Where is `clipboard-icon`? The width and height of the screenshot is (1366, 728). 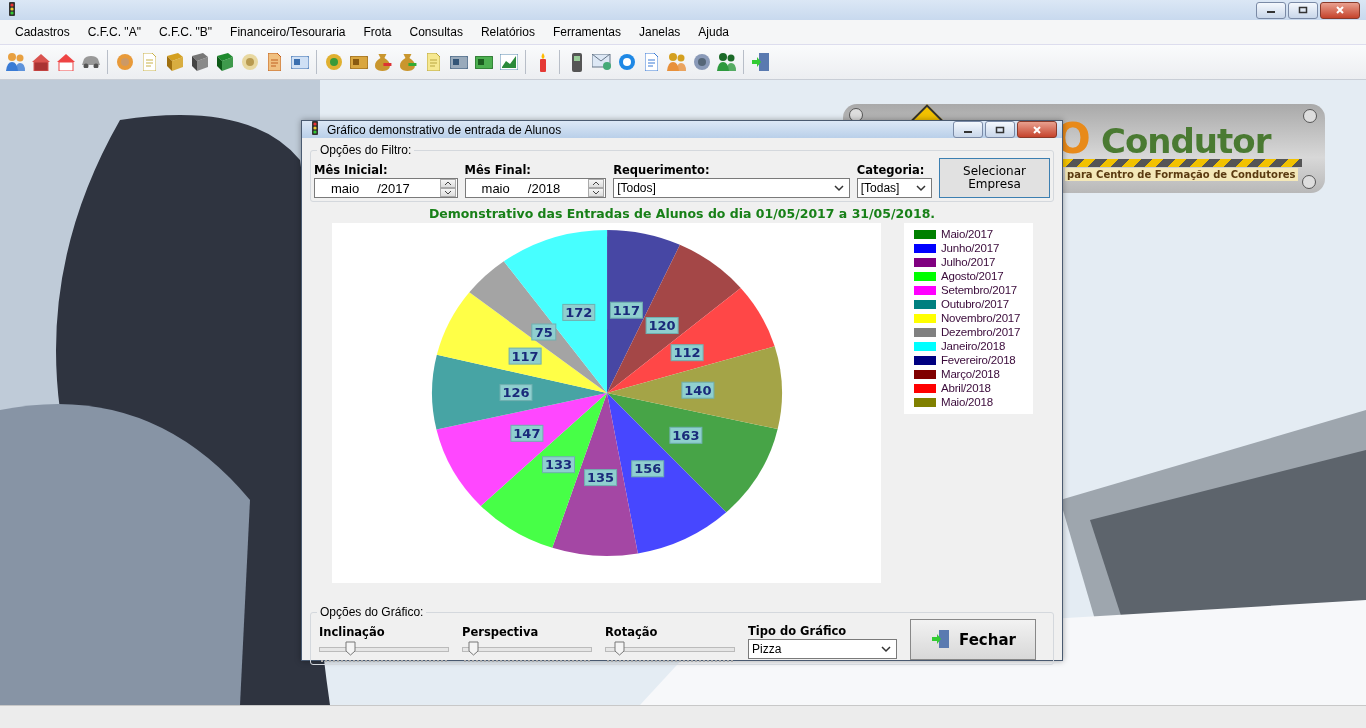 clipboard-icon is located at coordinates (274, 62).